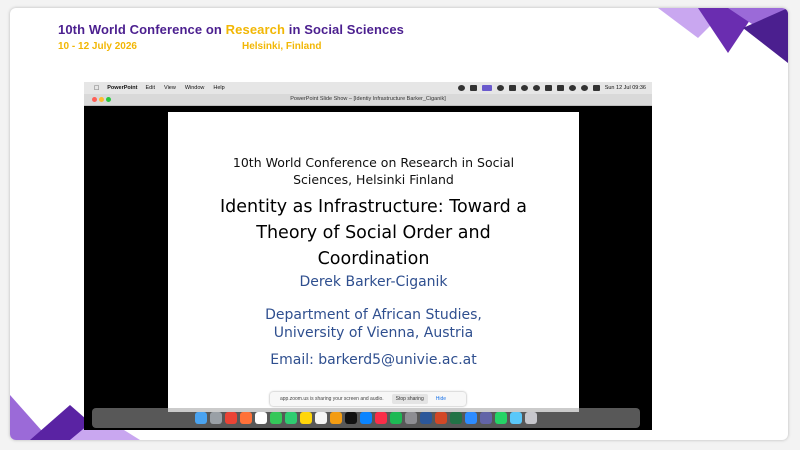  What do you see at coordinates (501, 418) in the screenshot?
I see `whatsapp-icon` at bounding box center [501, 418].